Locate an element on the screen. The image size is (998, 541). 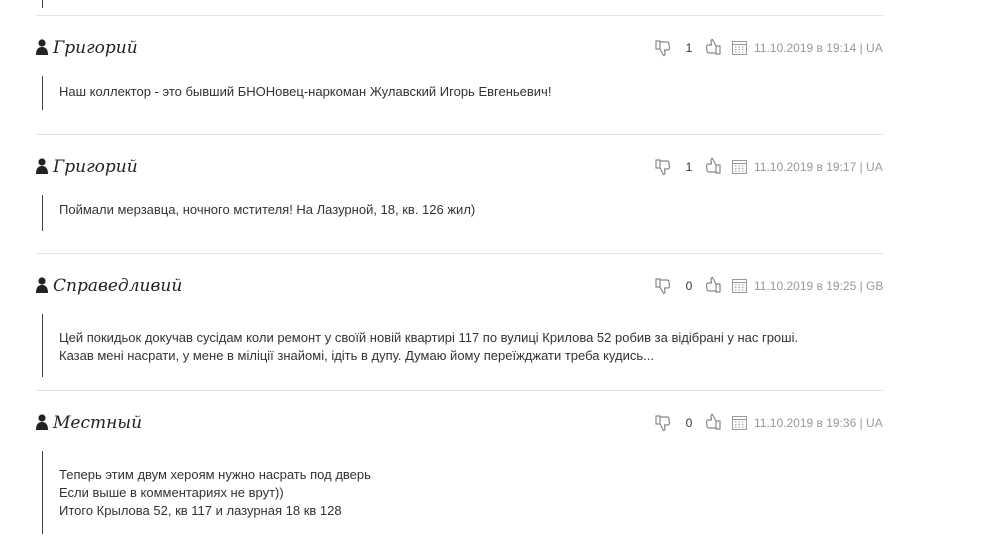
comment-date: 11.10.2019 в 19:36 | UA is located at coordinates (818, 423).